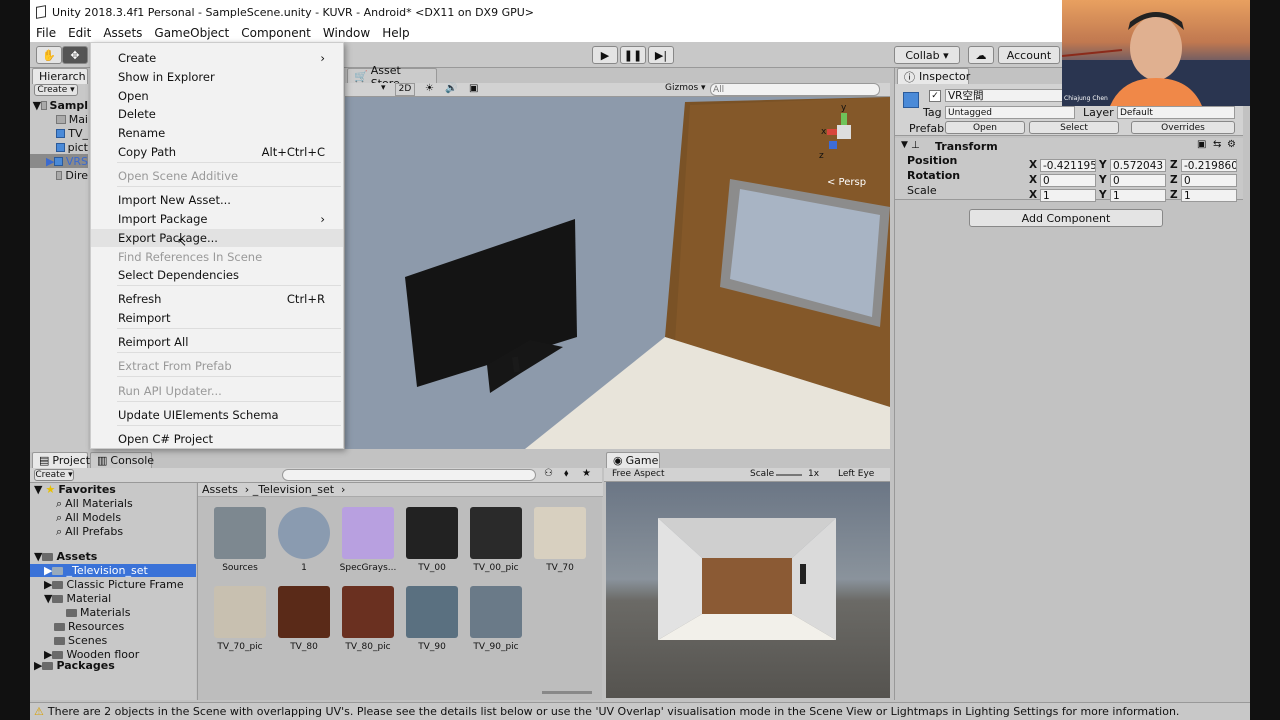  I want to click on scale-z-field: 1, so click(1209, 195).